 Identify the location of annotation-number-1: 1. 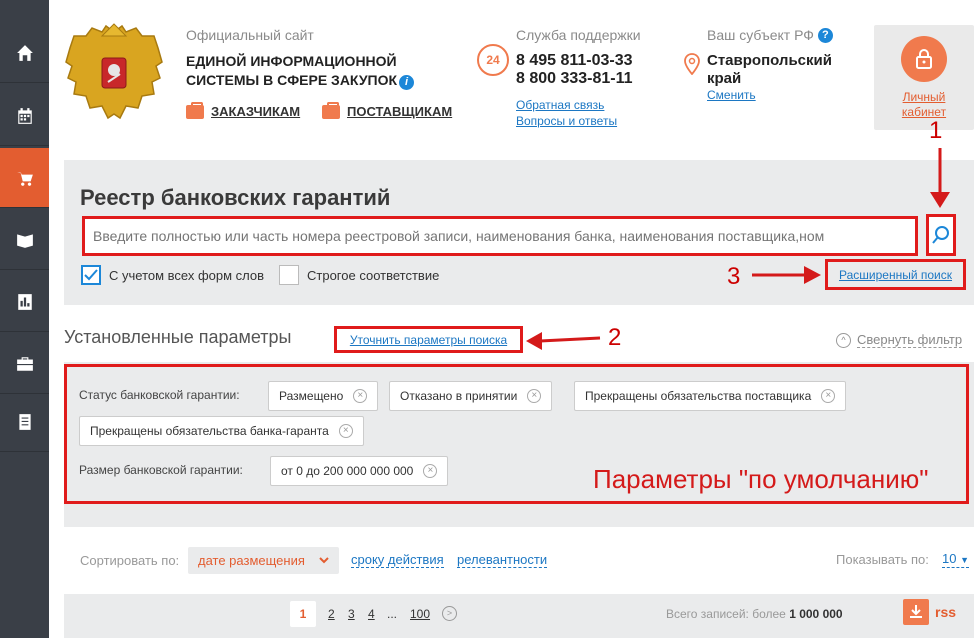
(936, 130).